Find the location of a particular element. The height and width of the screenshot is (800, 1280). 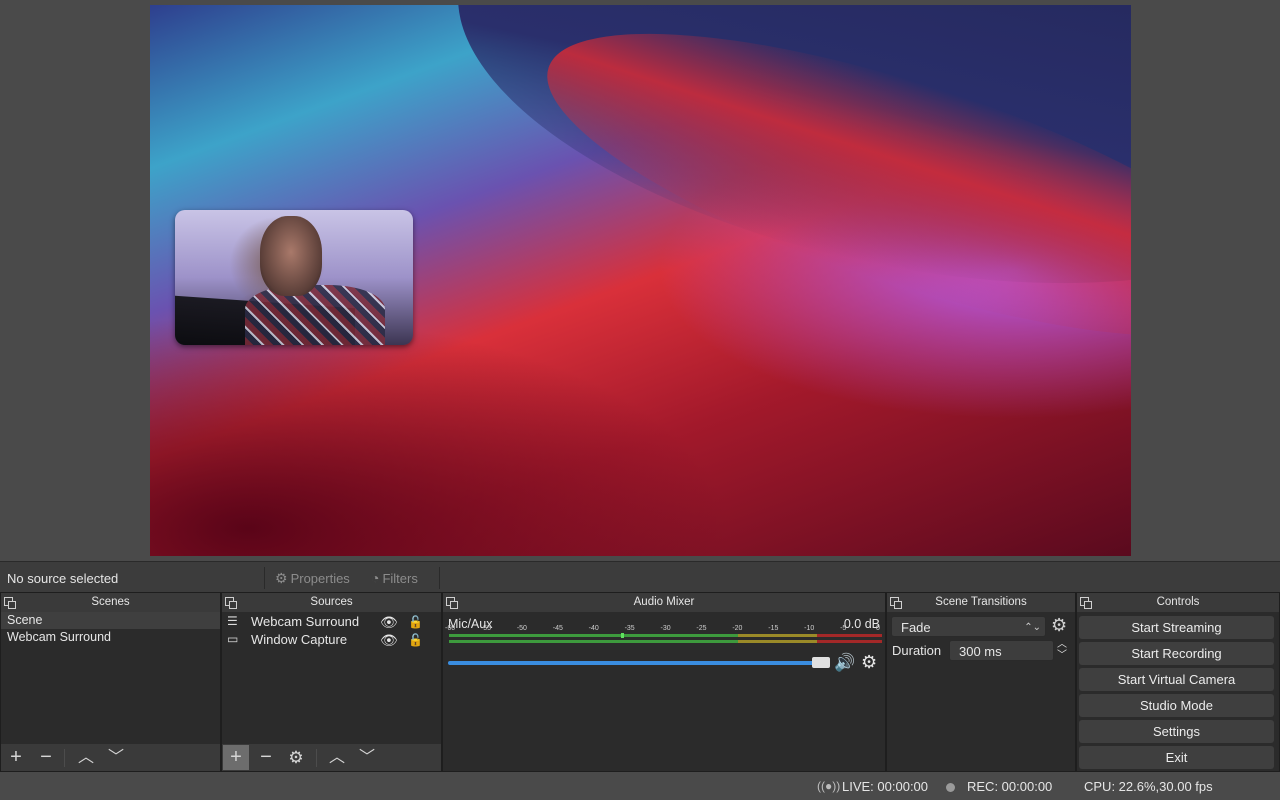

exit-button: Exit is located at coordinates (1176, 757).